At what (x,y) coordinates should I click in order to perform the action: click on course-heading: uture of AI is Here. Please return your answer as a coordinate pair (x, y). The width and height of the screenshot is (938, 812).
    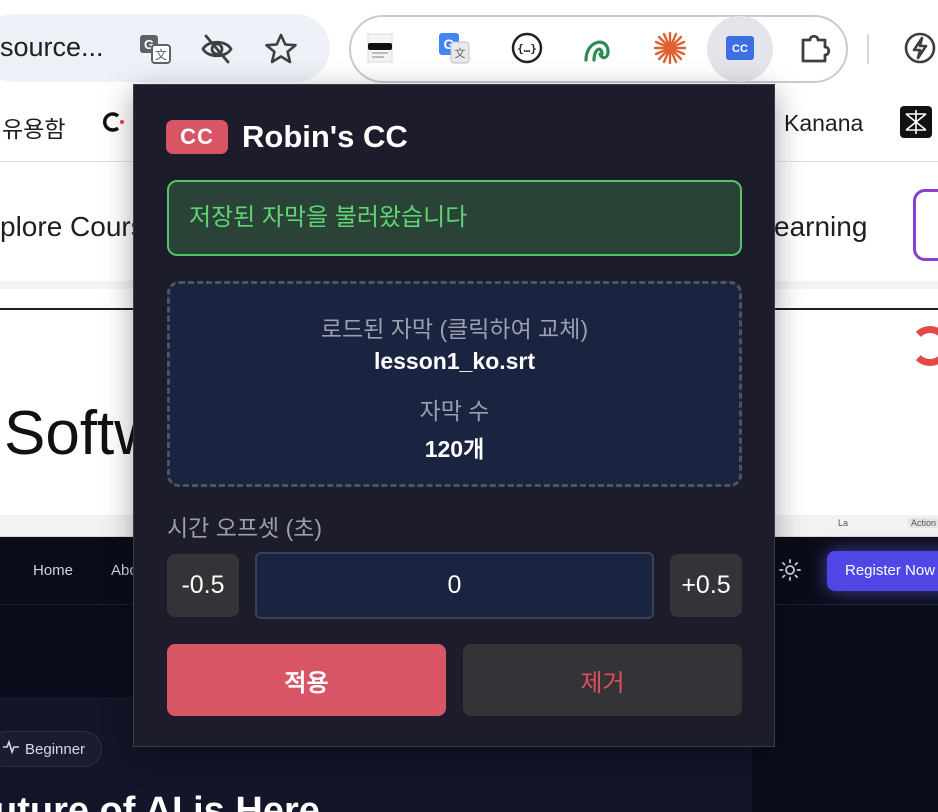
    Looking at the image, I should click on (160, 801).